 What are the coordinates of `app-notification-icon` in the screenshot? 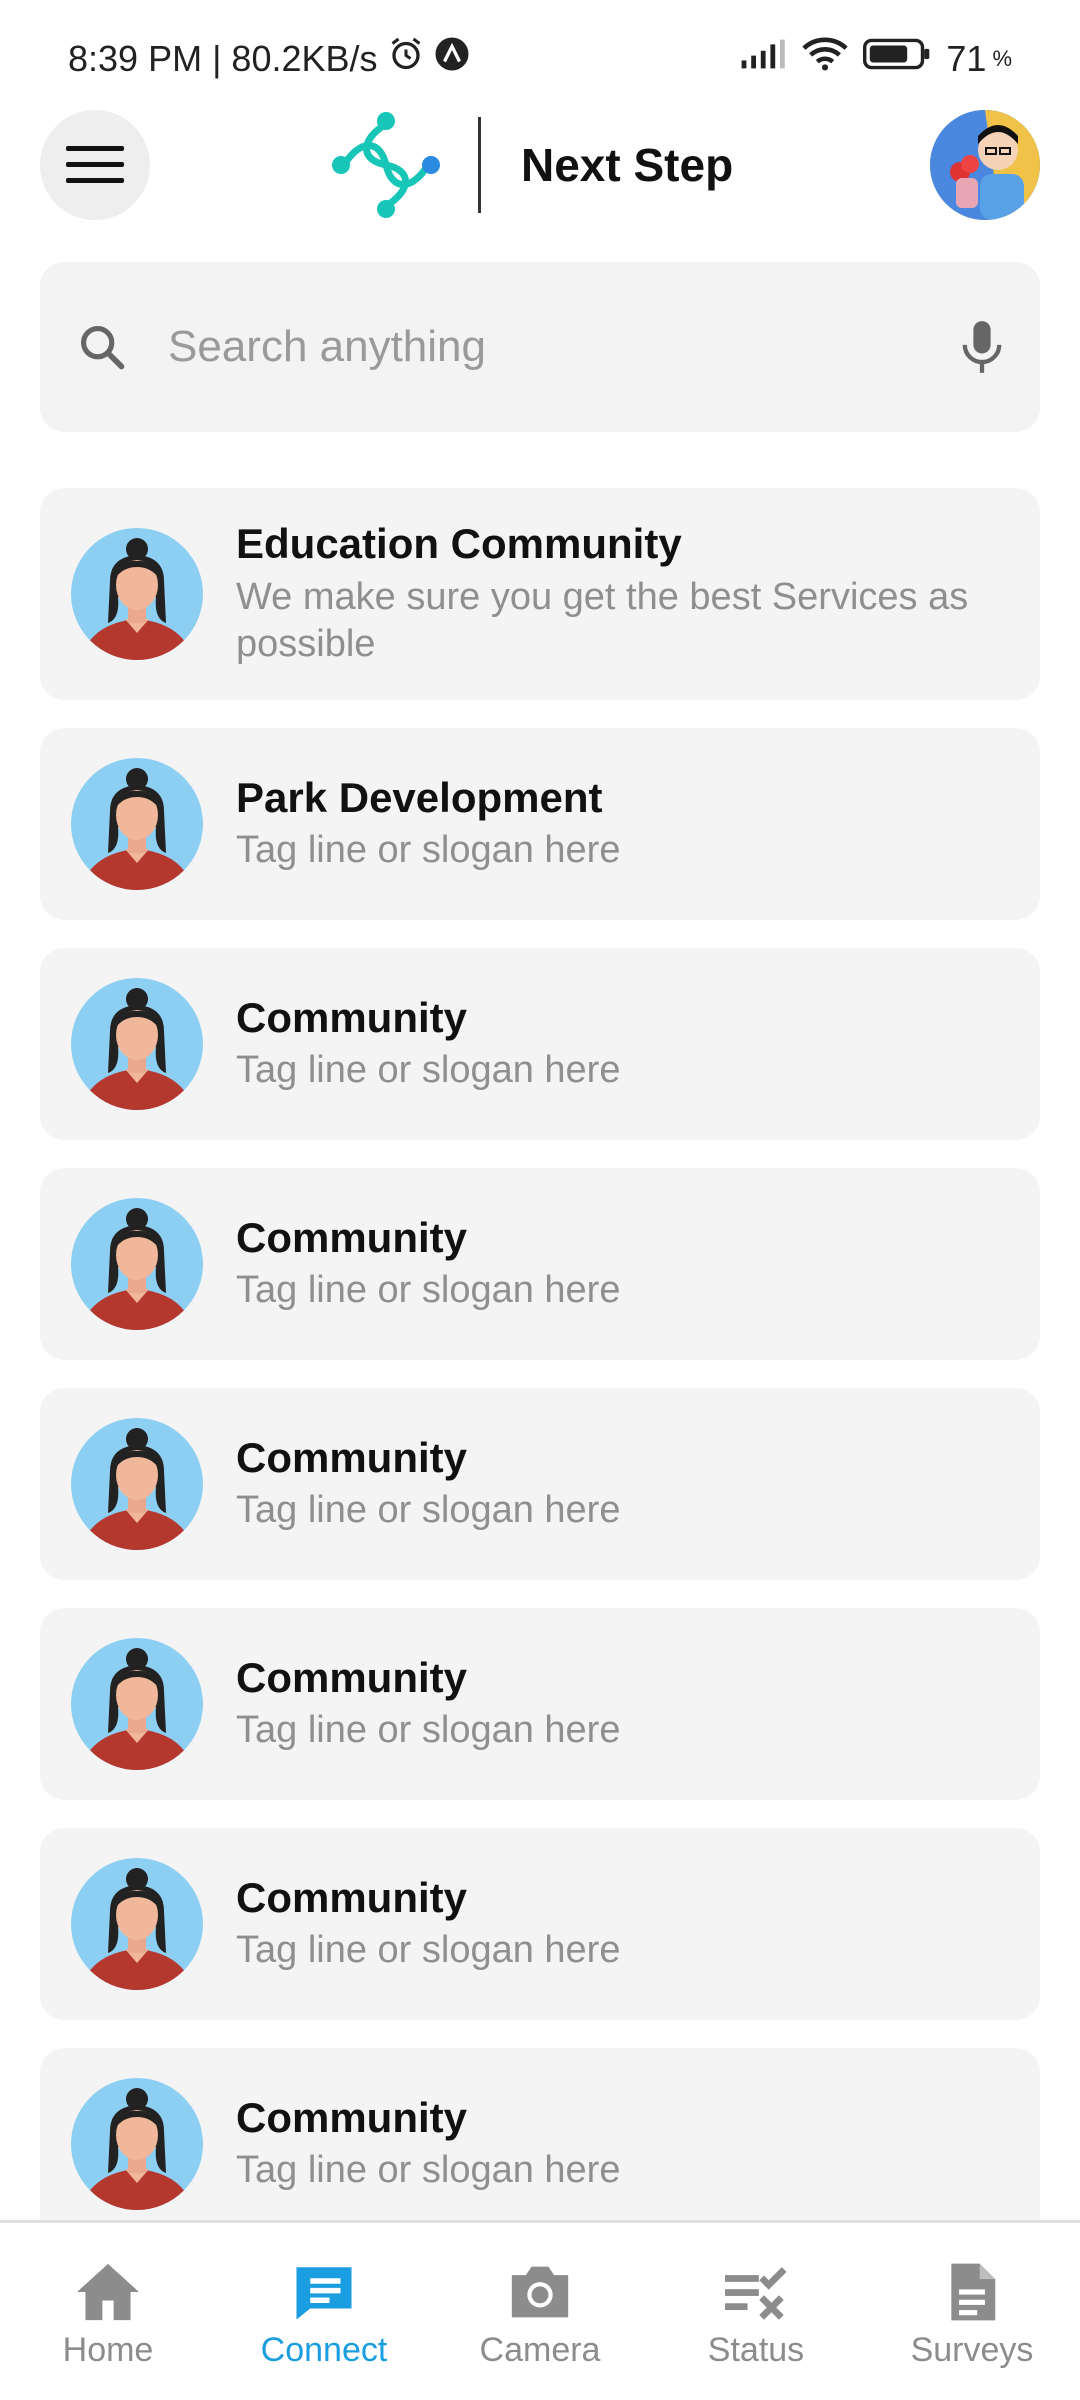 It's located at (452, 58).